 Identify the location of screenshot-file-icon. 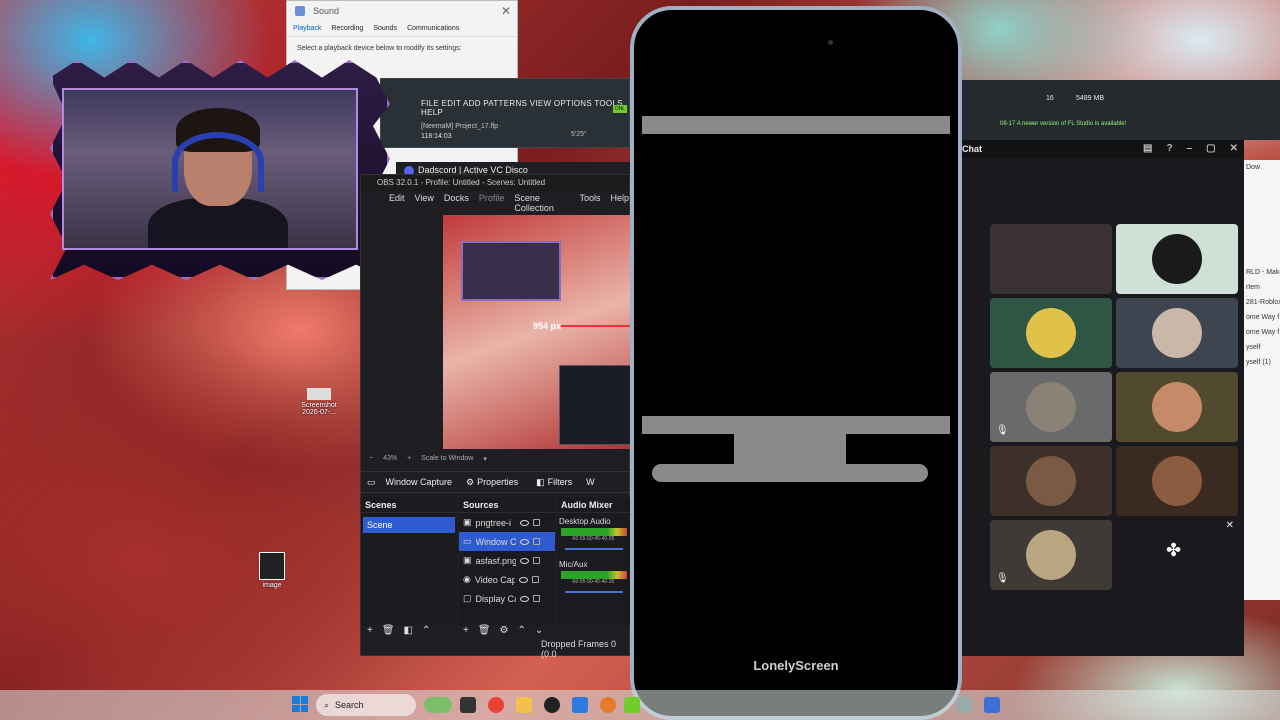
(319, 394).